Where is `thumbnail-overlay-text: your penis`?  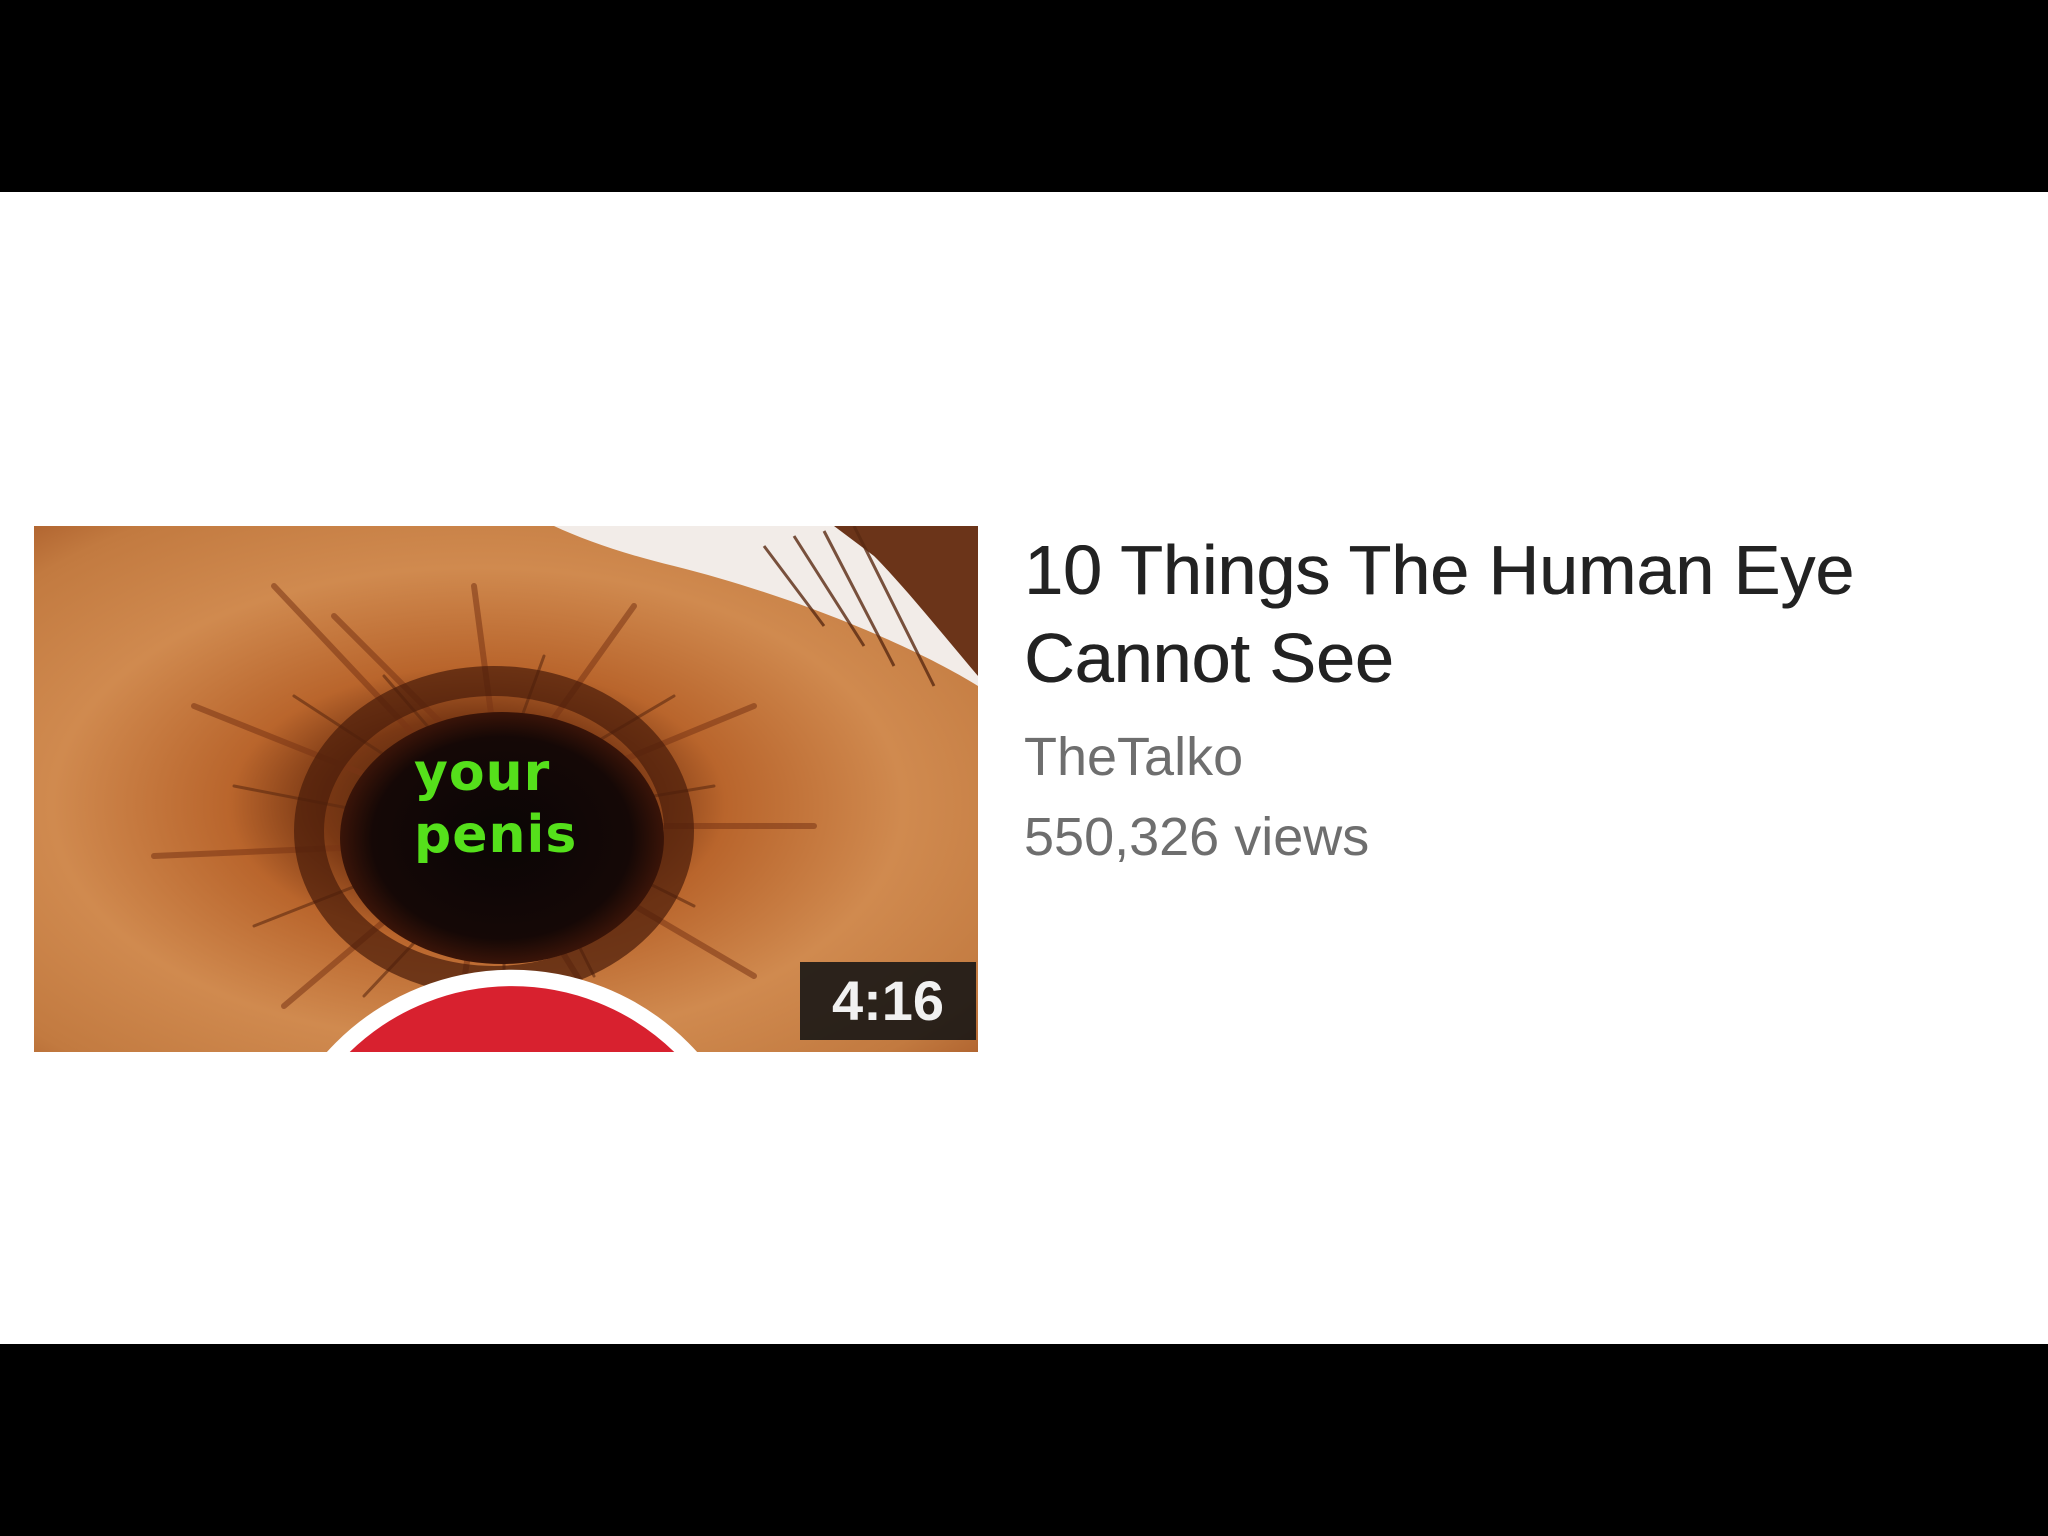
thumbnail-overlay-text: your penis is located at coordinates (514, 804).